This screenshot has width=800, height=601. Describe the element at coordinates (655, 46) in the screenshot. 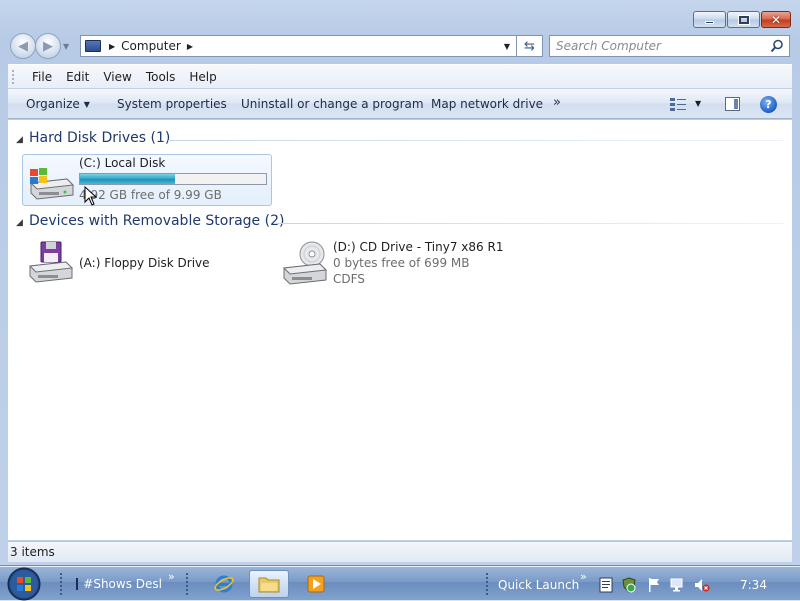

I see `search-input` at that location.